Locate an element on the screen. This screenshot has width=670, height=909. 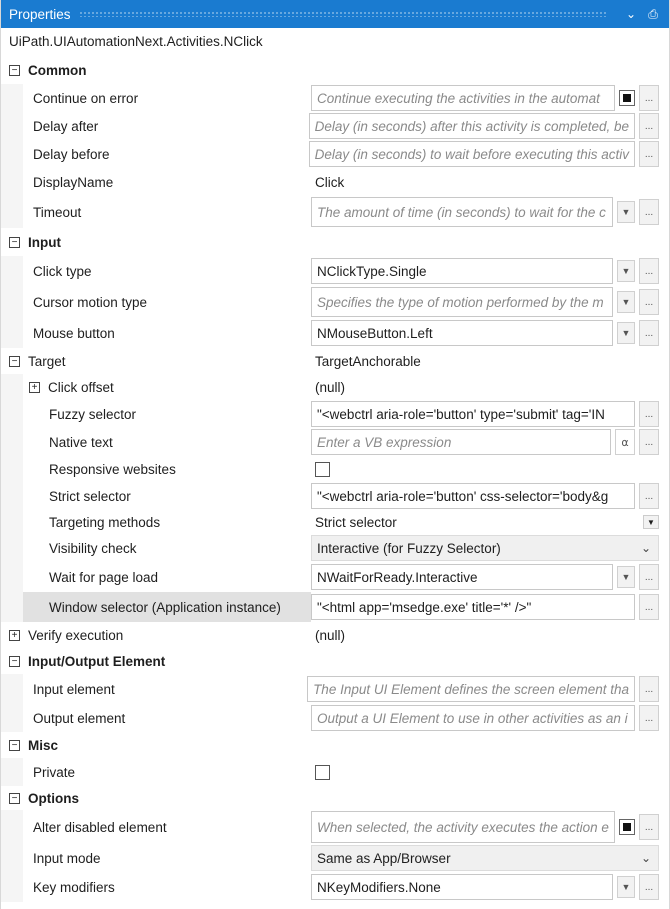
property-row-input-mode: Input mode Same as App/Browser ⌄ is located at coordinates (335, 858).